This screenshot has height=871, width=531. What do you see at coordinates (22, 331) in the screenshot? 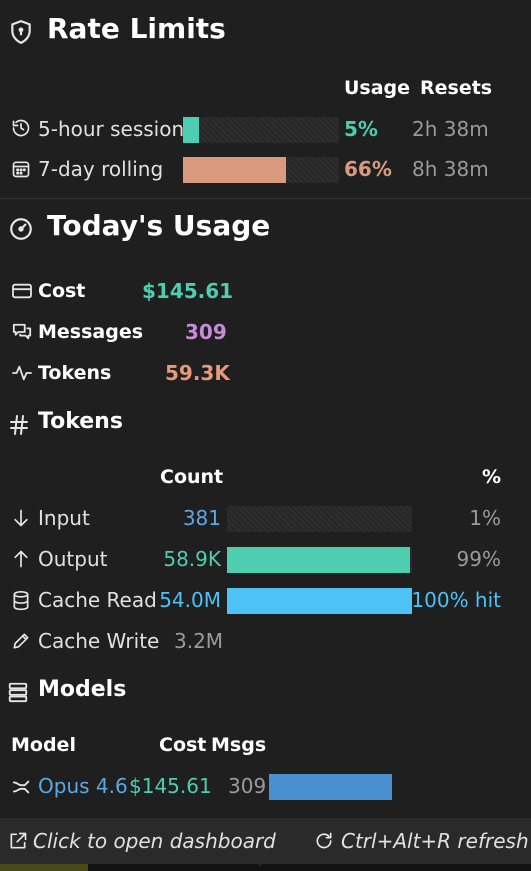
I see `chat-bubbles-icon` at bounding box center [22, 331].